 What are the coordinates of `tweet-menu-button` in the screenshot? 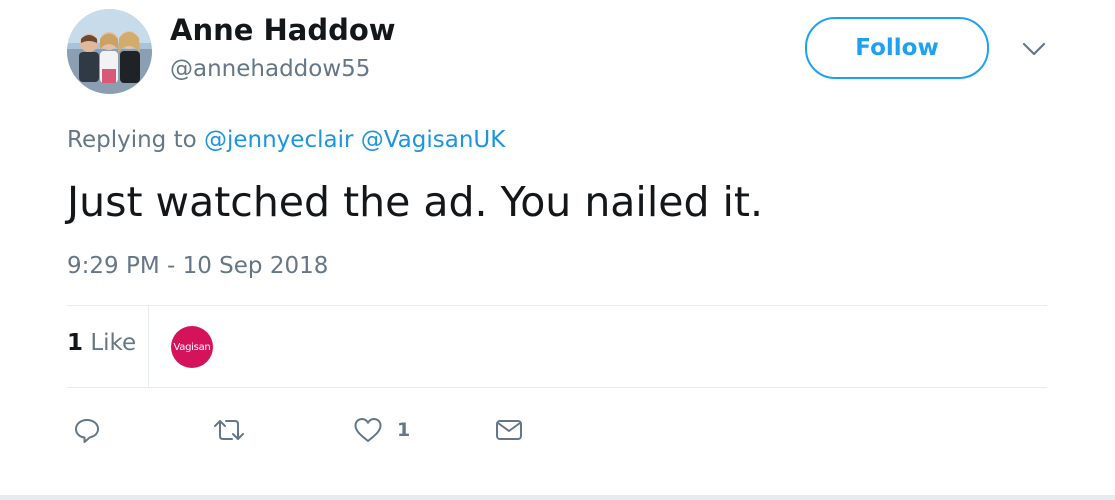 It's located at (1034, 50).